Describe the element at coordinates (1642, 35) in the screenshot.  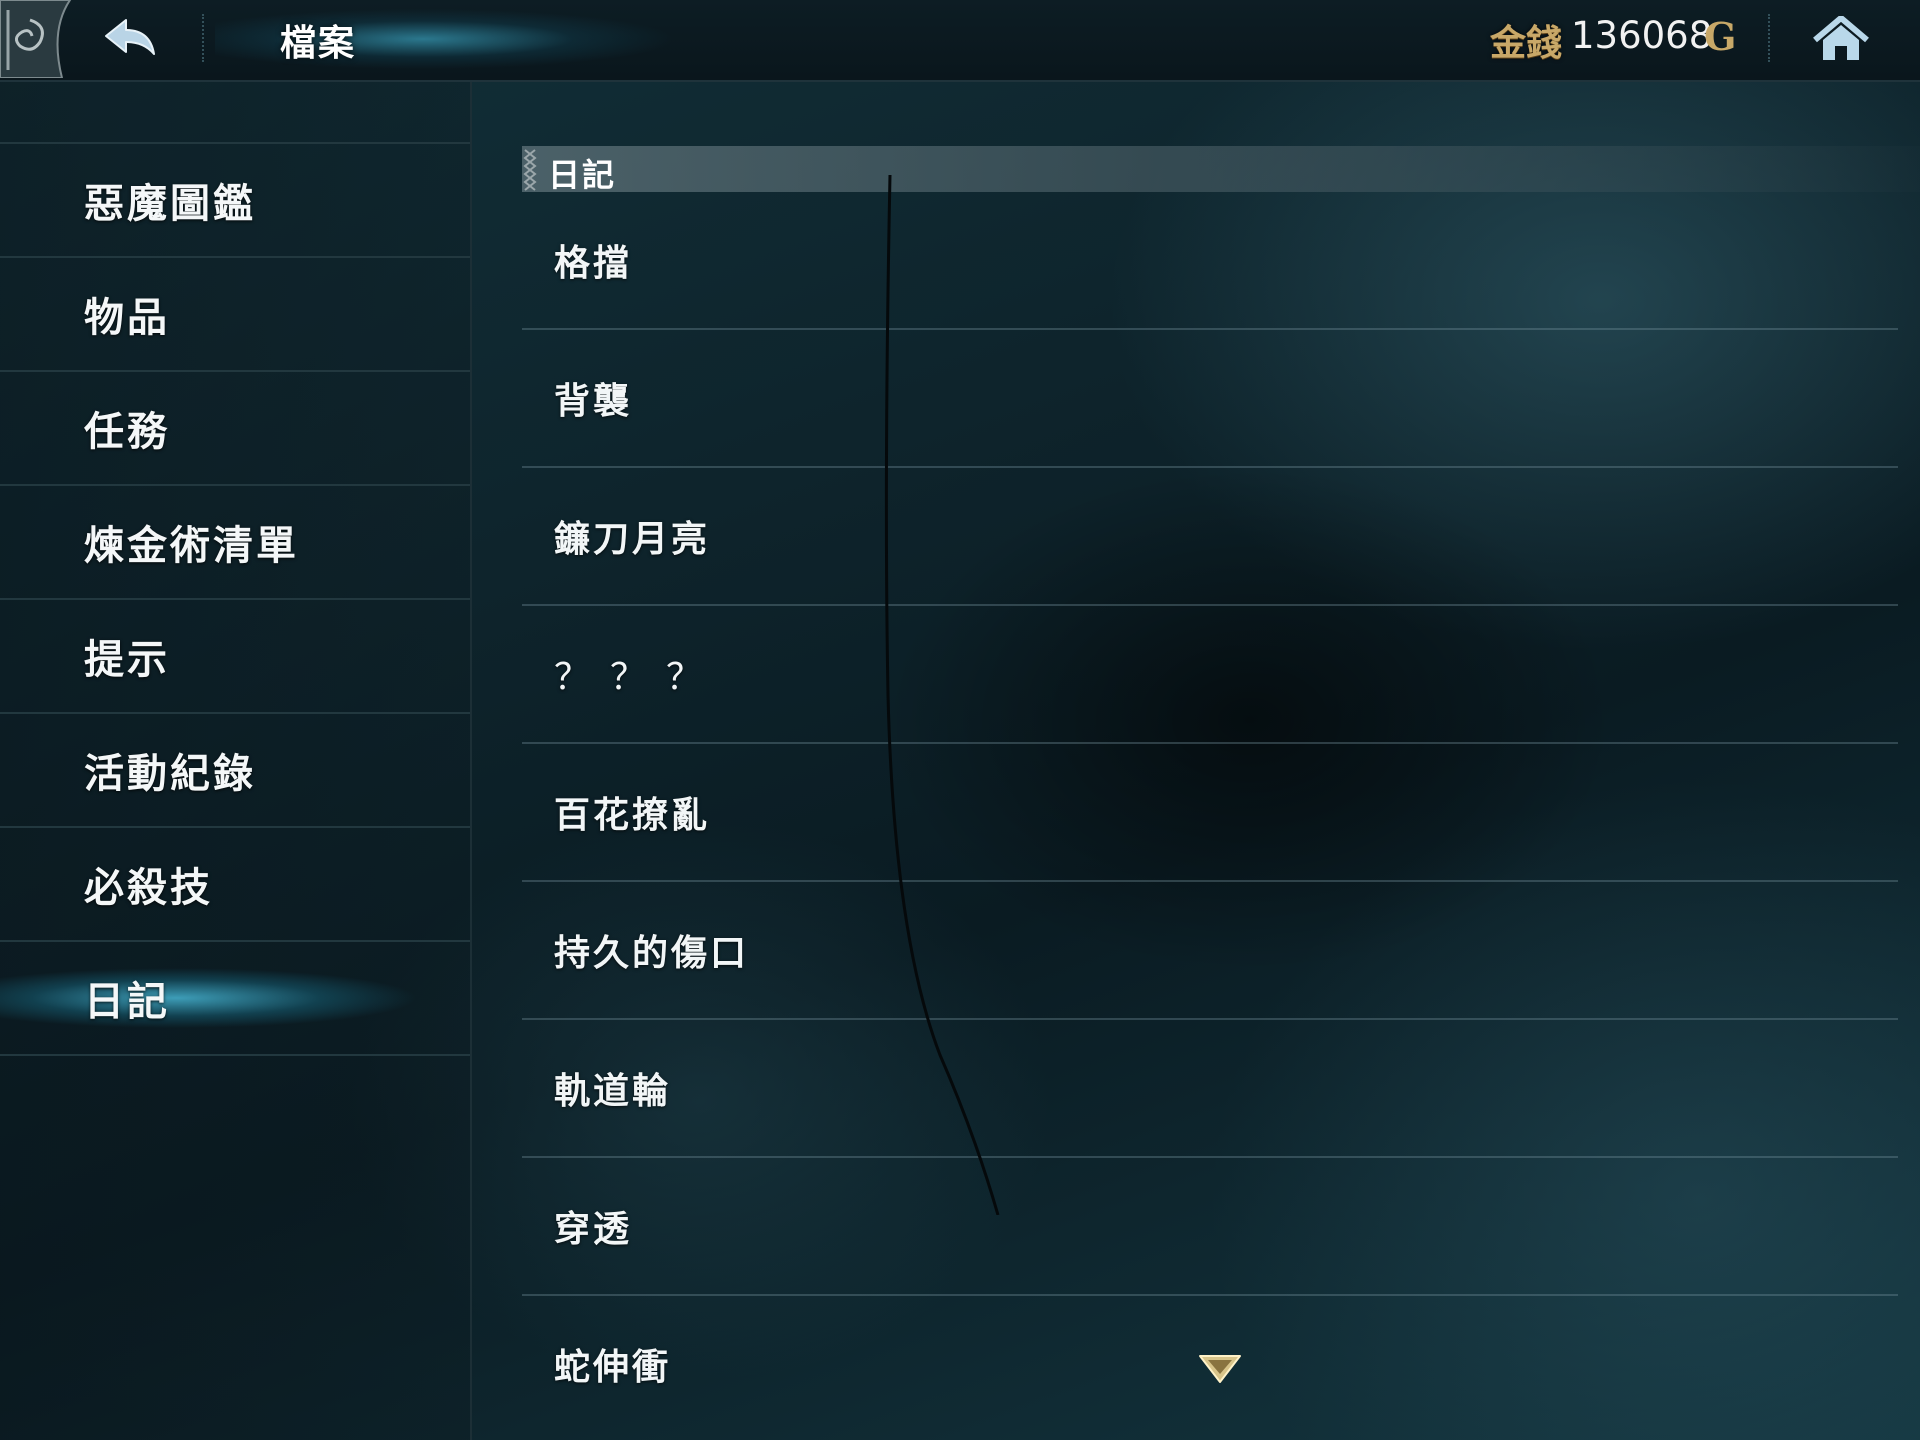
I see `money-value: 136068` at that location.